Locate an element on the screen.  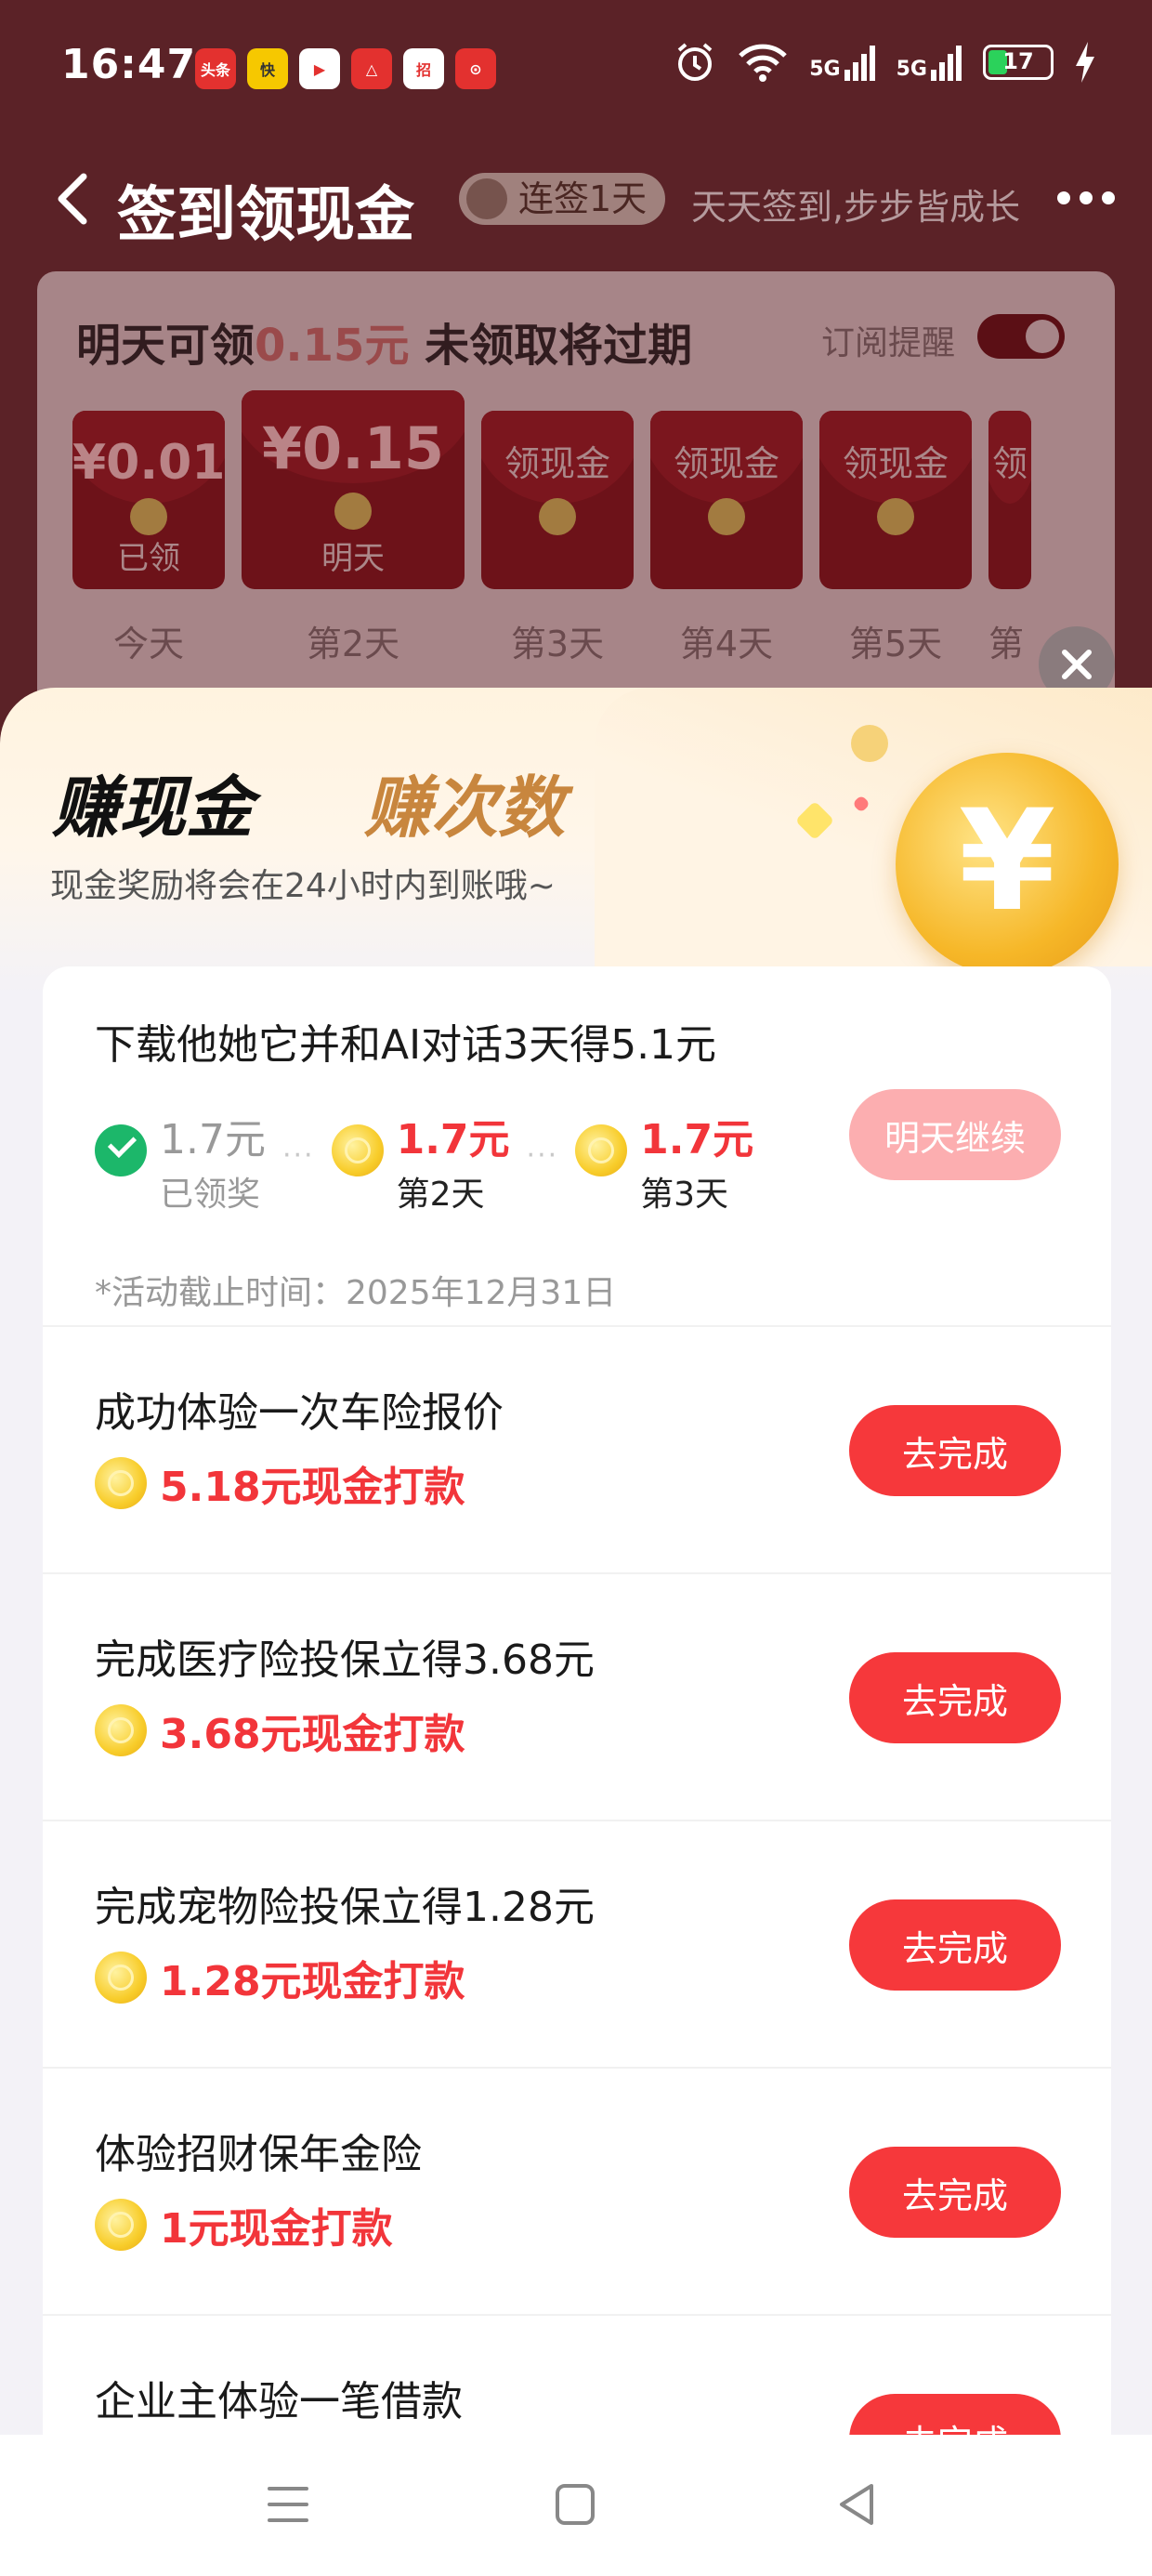
home-square-icon is located at coordinates (575, 2504).